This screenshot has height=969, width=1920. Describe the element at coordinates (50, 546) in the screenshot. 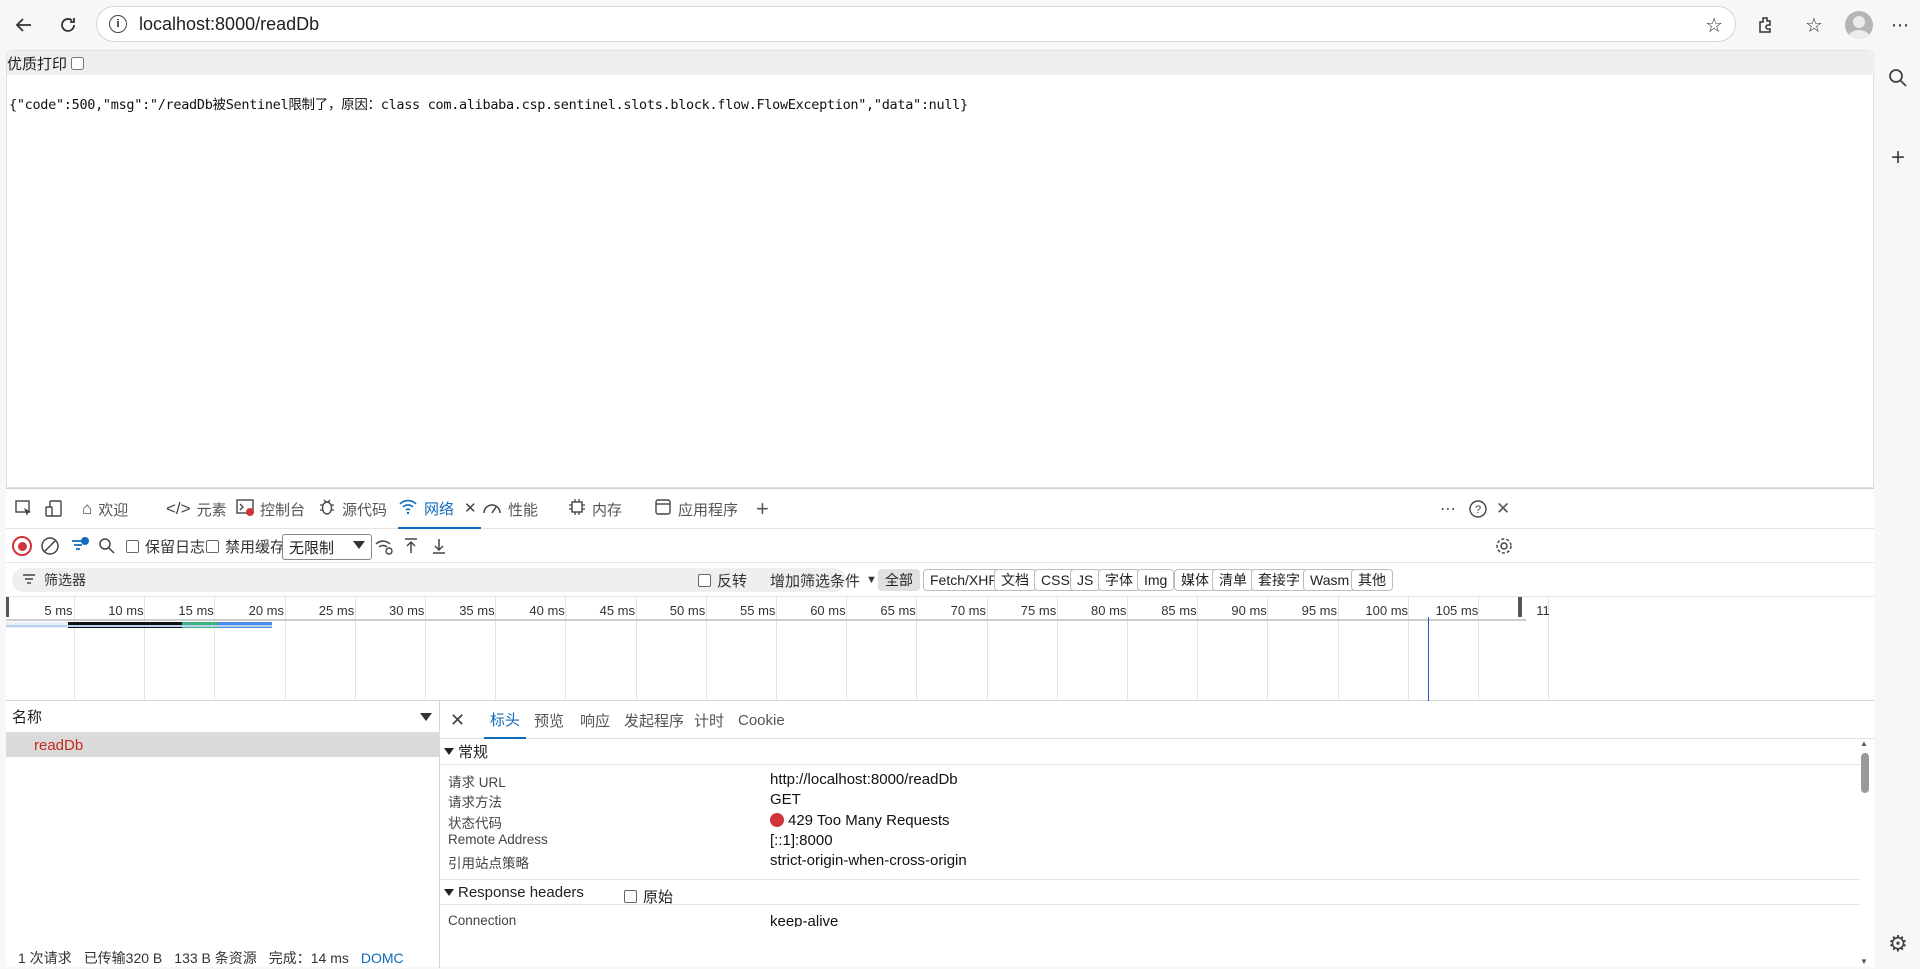

I see `clear-icon` at that location.